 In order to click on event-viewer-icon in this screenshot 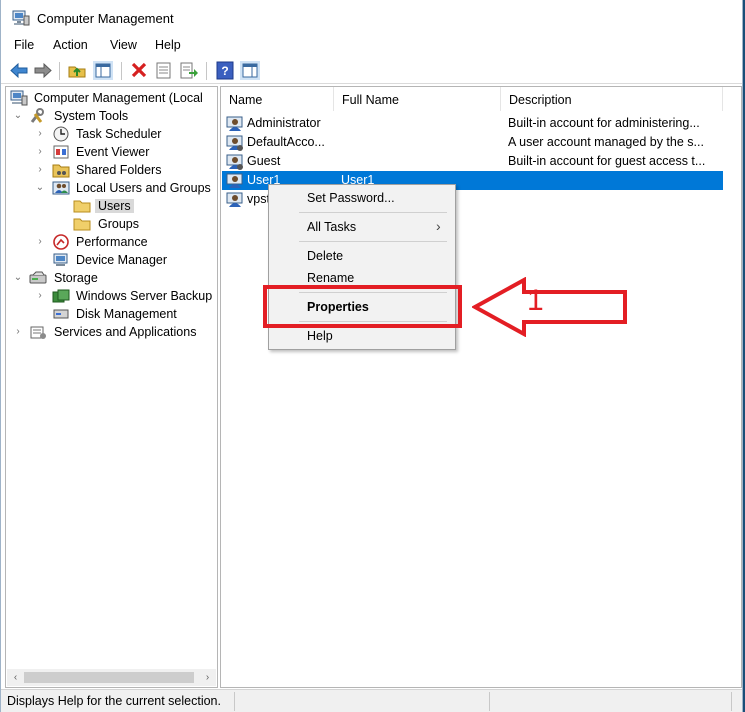, I will do `click(61, 152)`.